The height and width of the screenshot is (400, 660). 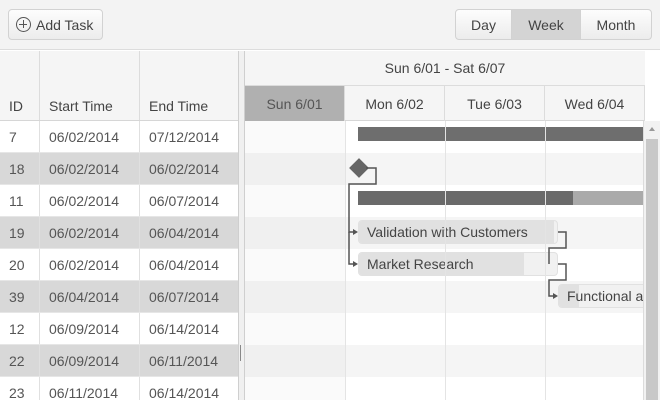 What do you see at coordinates (546, 24) in the screenshot?
I see `view-week-button: Week` at bounding box center [546, 24].